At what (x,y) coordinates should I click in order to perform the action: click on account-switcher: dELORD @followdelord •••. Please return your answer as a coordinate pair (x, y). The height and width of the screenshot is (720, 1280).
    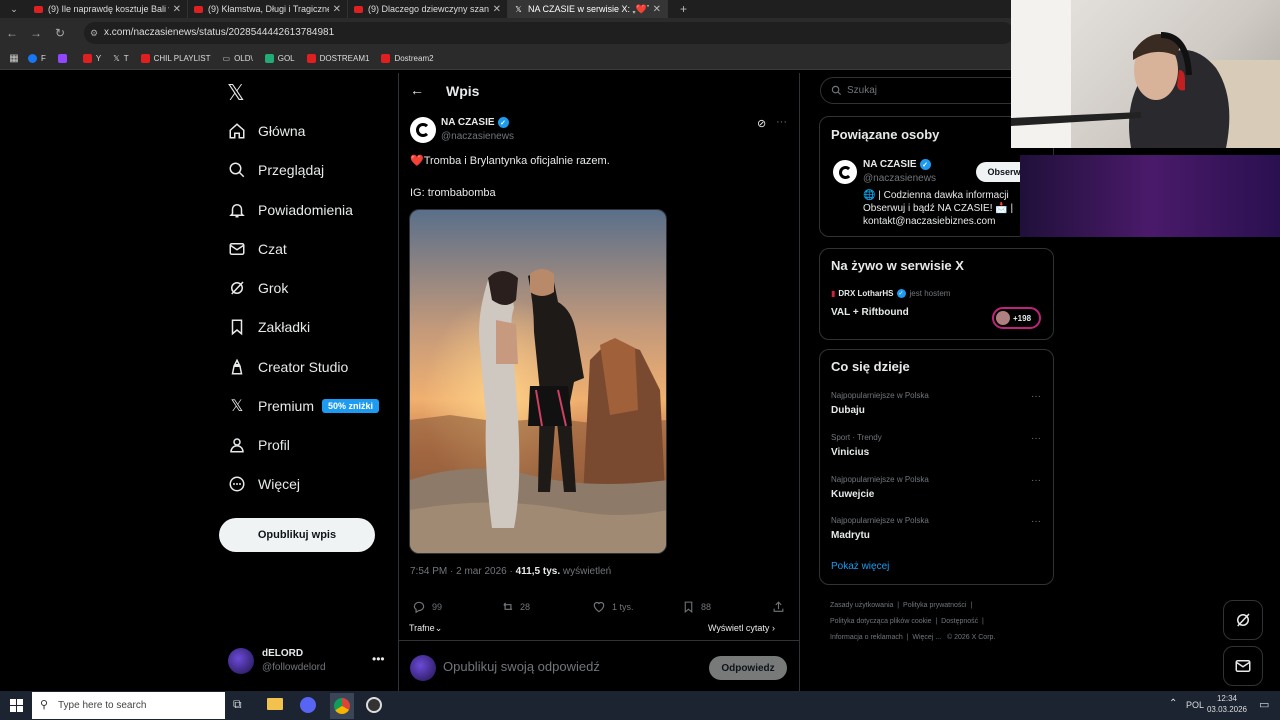
    Looking at the image, I should click on (308, 663).